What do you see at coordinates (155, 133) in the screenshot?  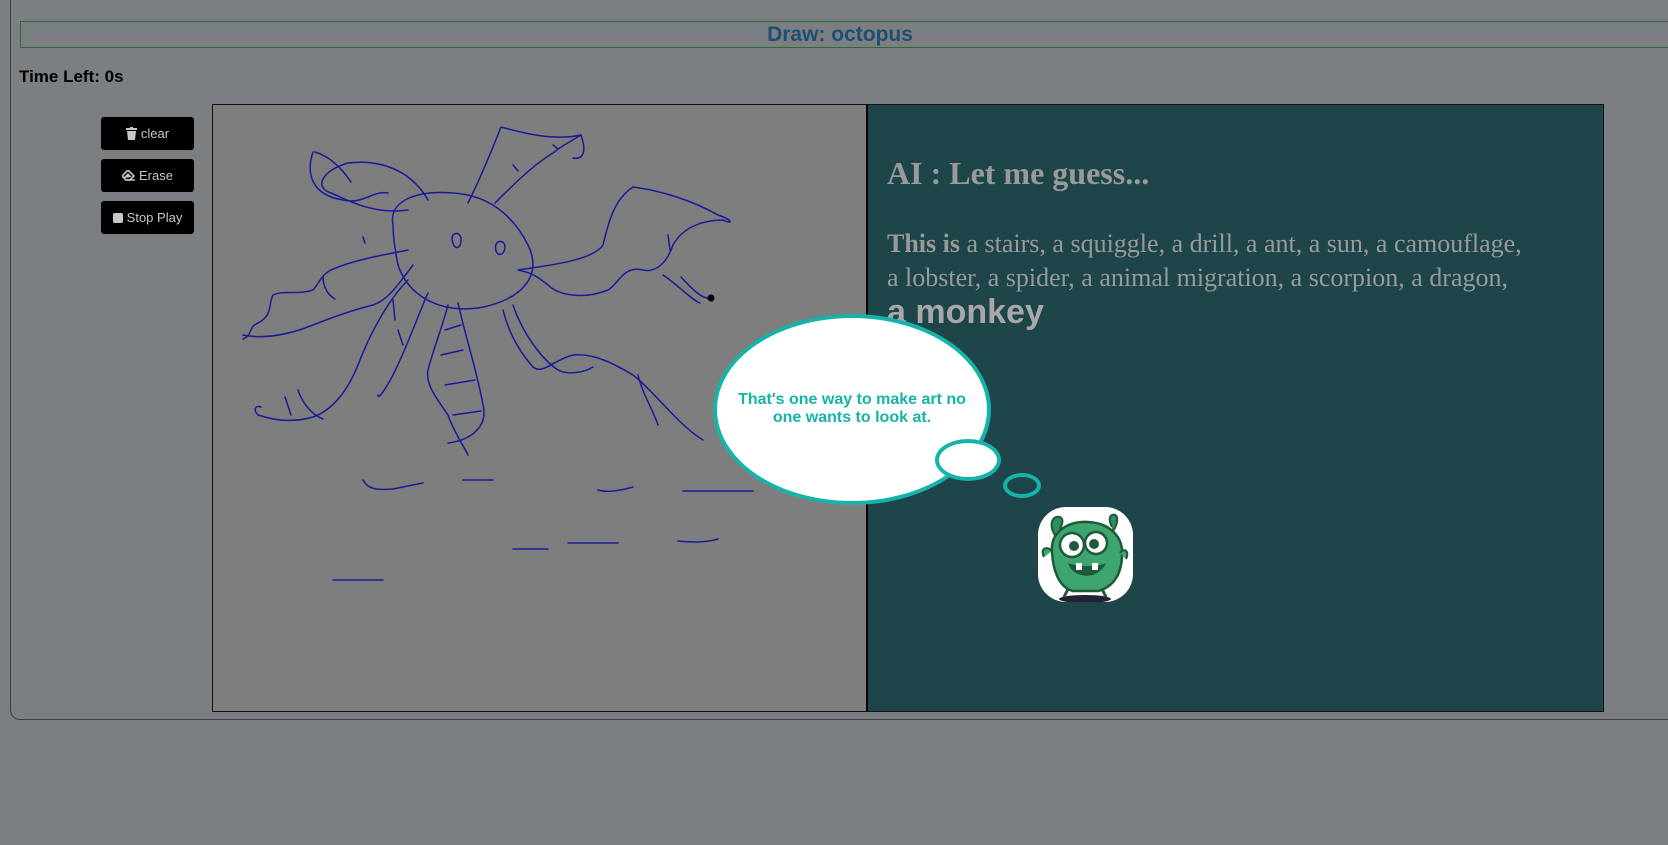 I see `clear-label: clear` at bounding box center [155, 133].